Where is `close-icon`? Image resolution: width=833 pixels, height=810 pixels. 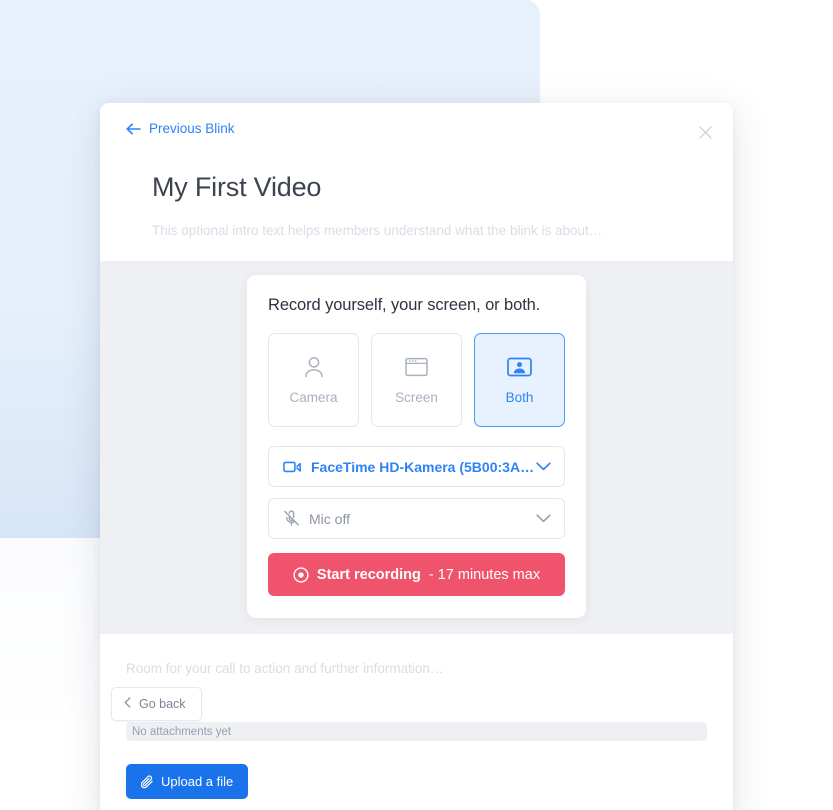
close-icon is located at coordinates (705, 132).